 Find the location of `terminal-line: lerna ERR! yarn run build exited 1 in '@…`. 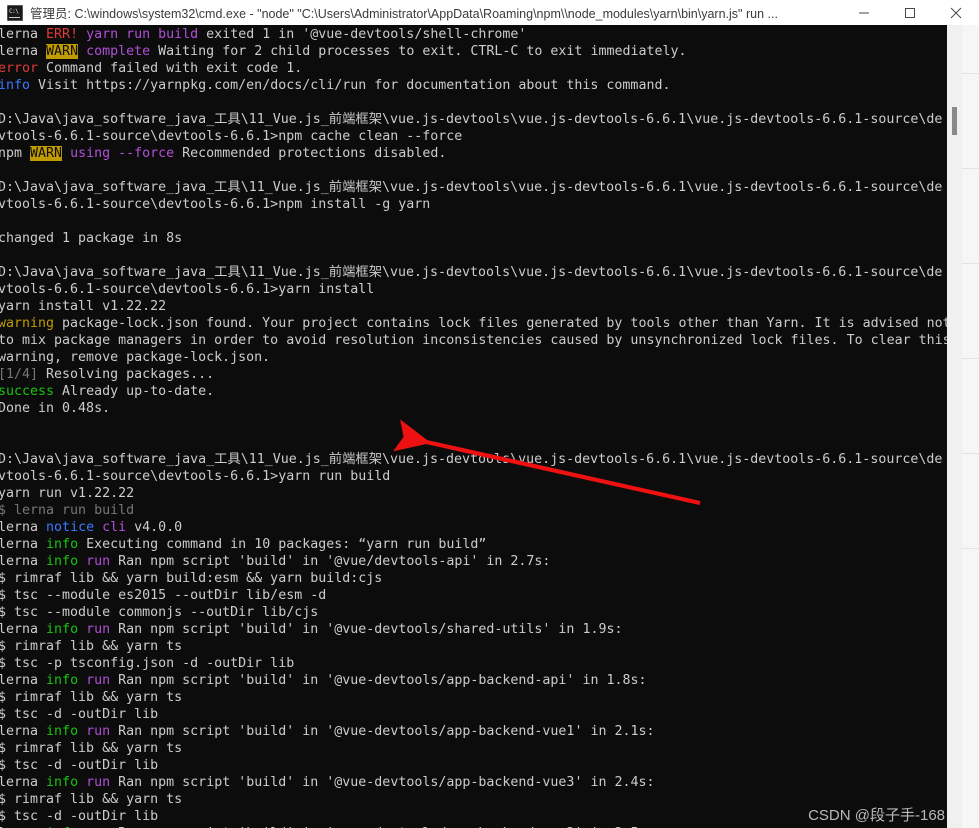

terminal-line: lerna ERR! yarn run build exited 1 in '@… is located at coordinates (473, 34).